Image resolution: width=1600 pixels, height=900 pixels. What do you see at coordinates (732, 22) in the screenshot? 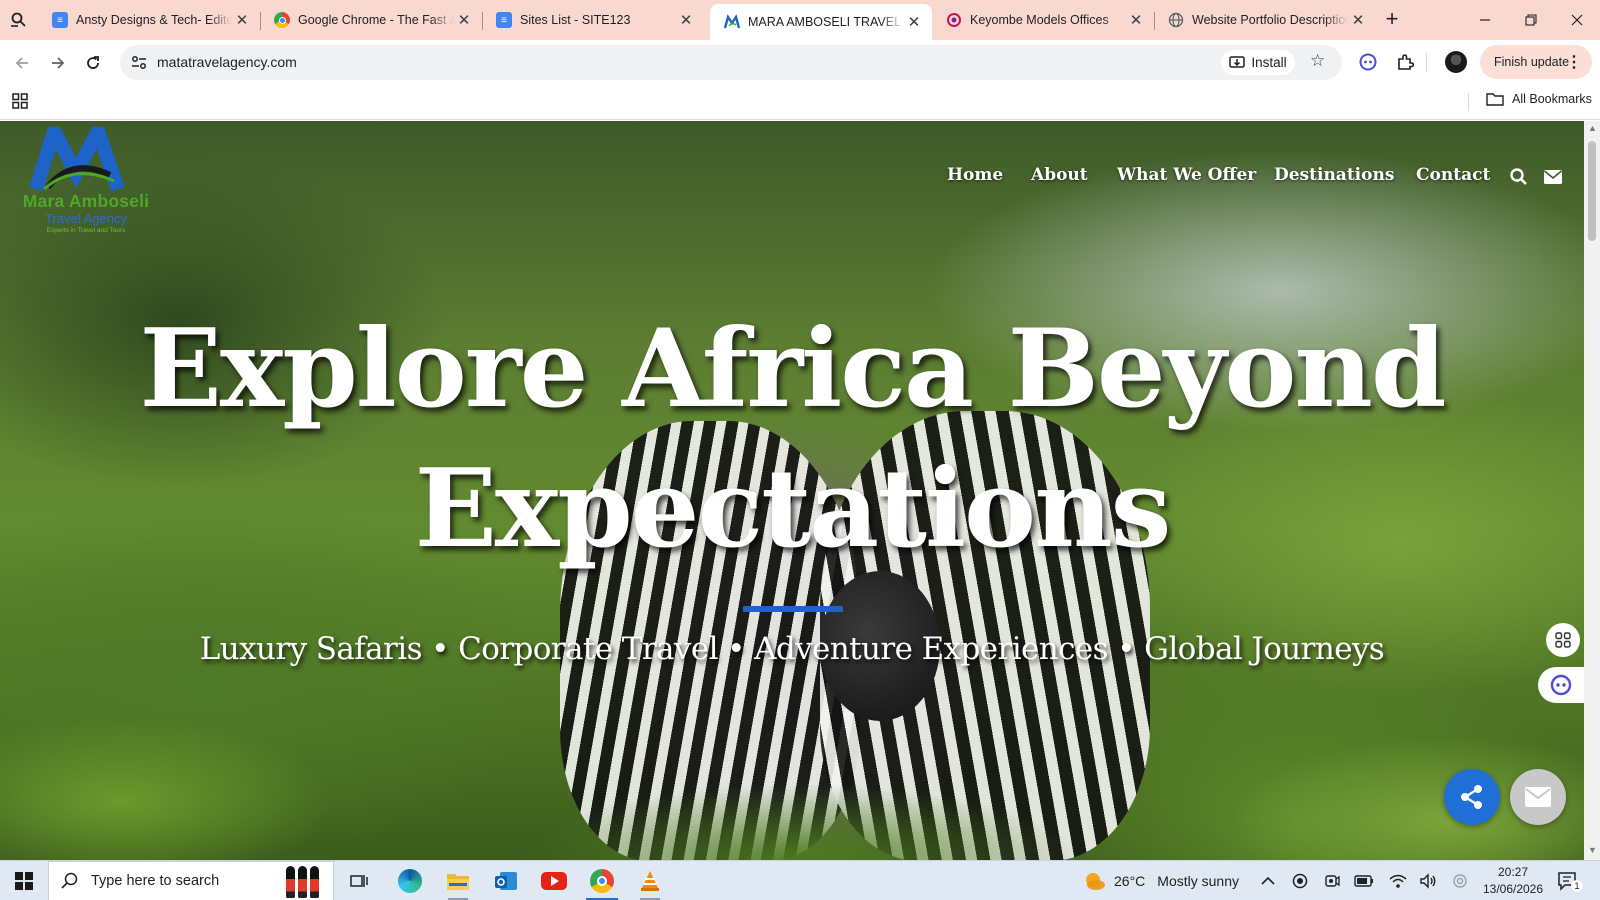
I see `site-logo-icon` at bounding box center [732, 22].